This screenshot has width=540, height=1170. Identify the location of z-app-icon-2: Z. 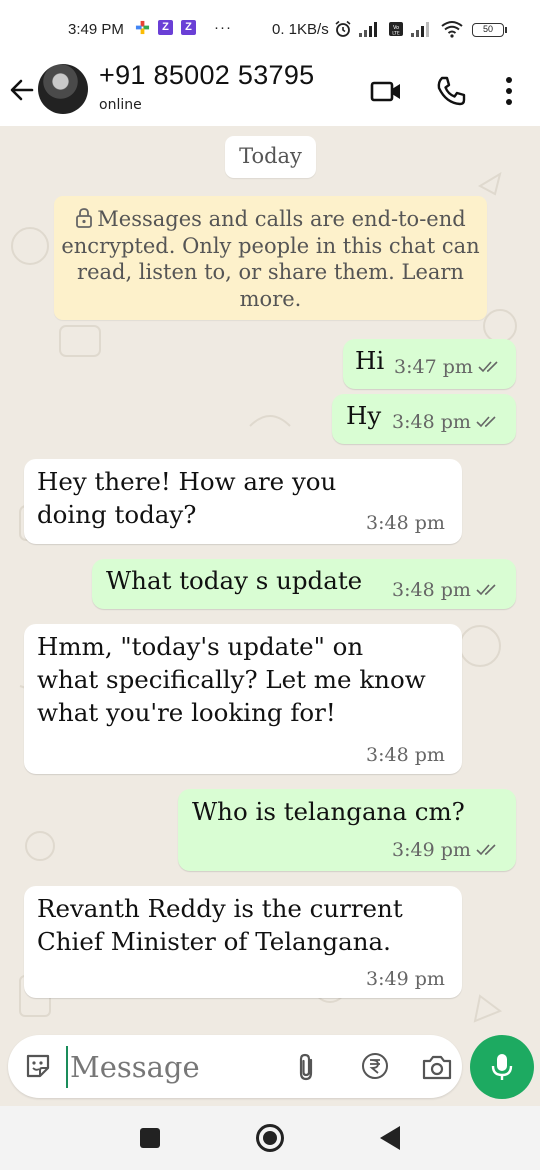
(188, 27).